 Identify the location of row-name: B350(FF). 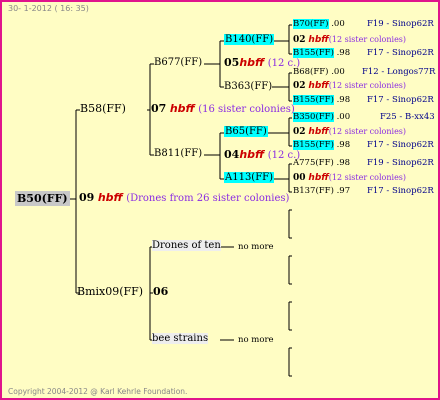
(313, 117).